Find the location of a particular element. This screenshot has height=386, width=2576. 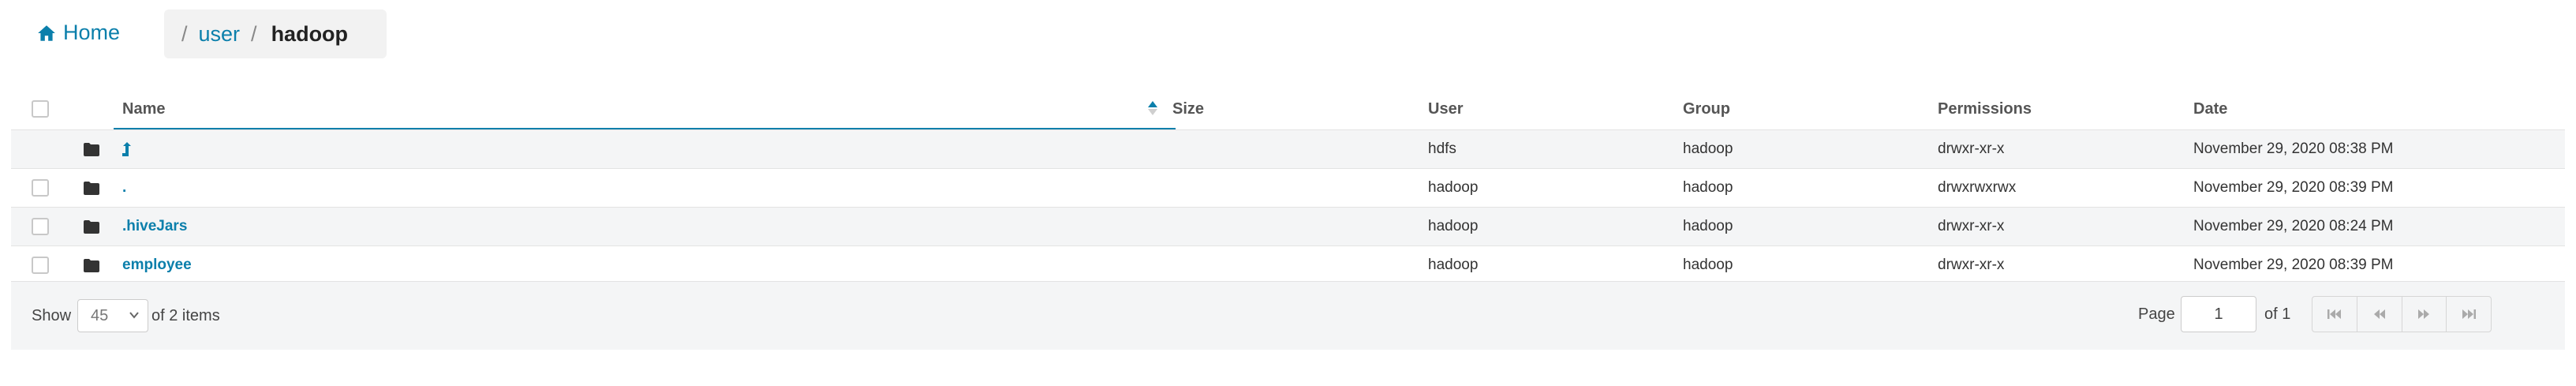

page-size-value: 45 is located at coordinates (100, 315).